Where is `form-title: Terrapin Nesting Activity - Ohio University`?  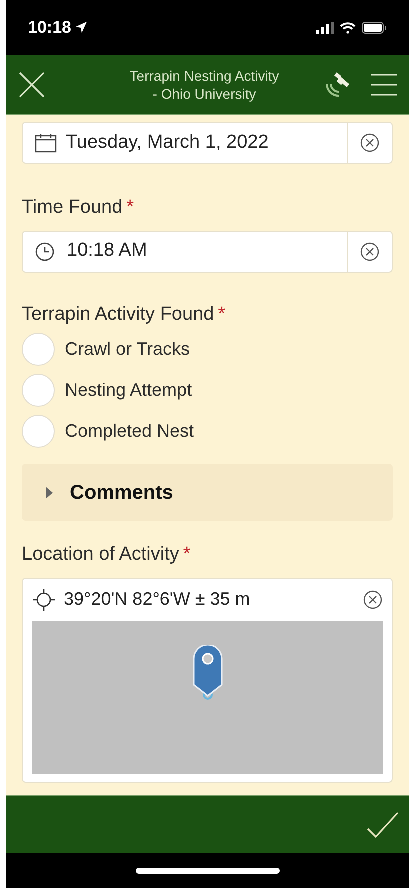
form-title: Terrapin Nesting Activity - Ohio University is located at coordinates (204, 84).